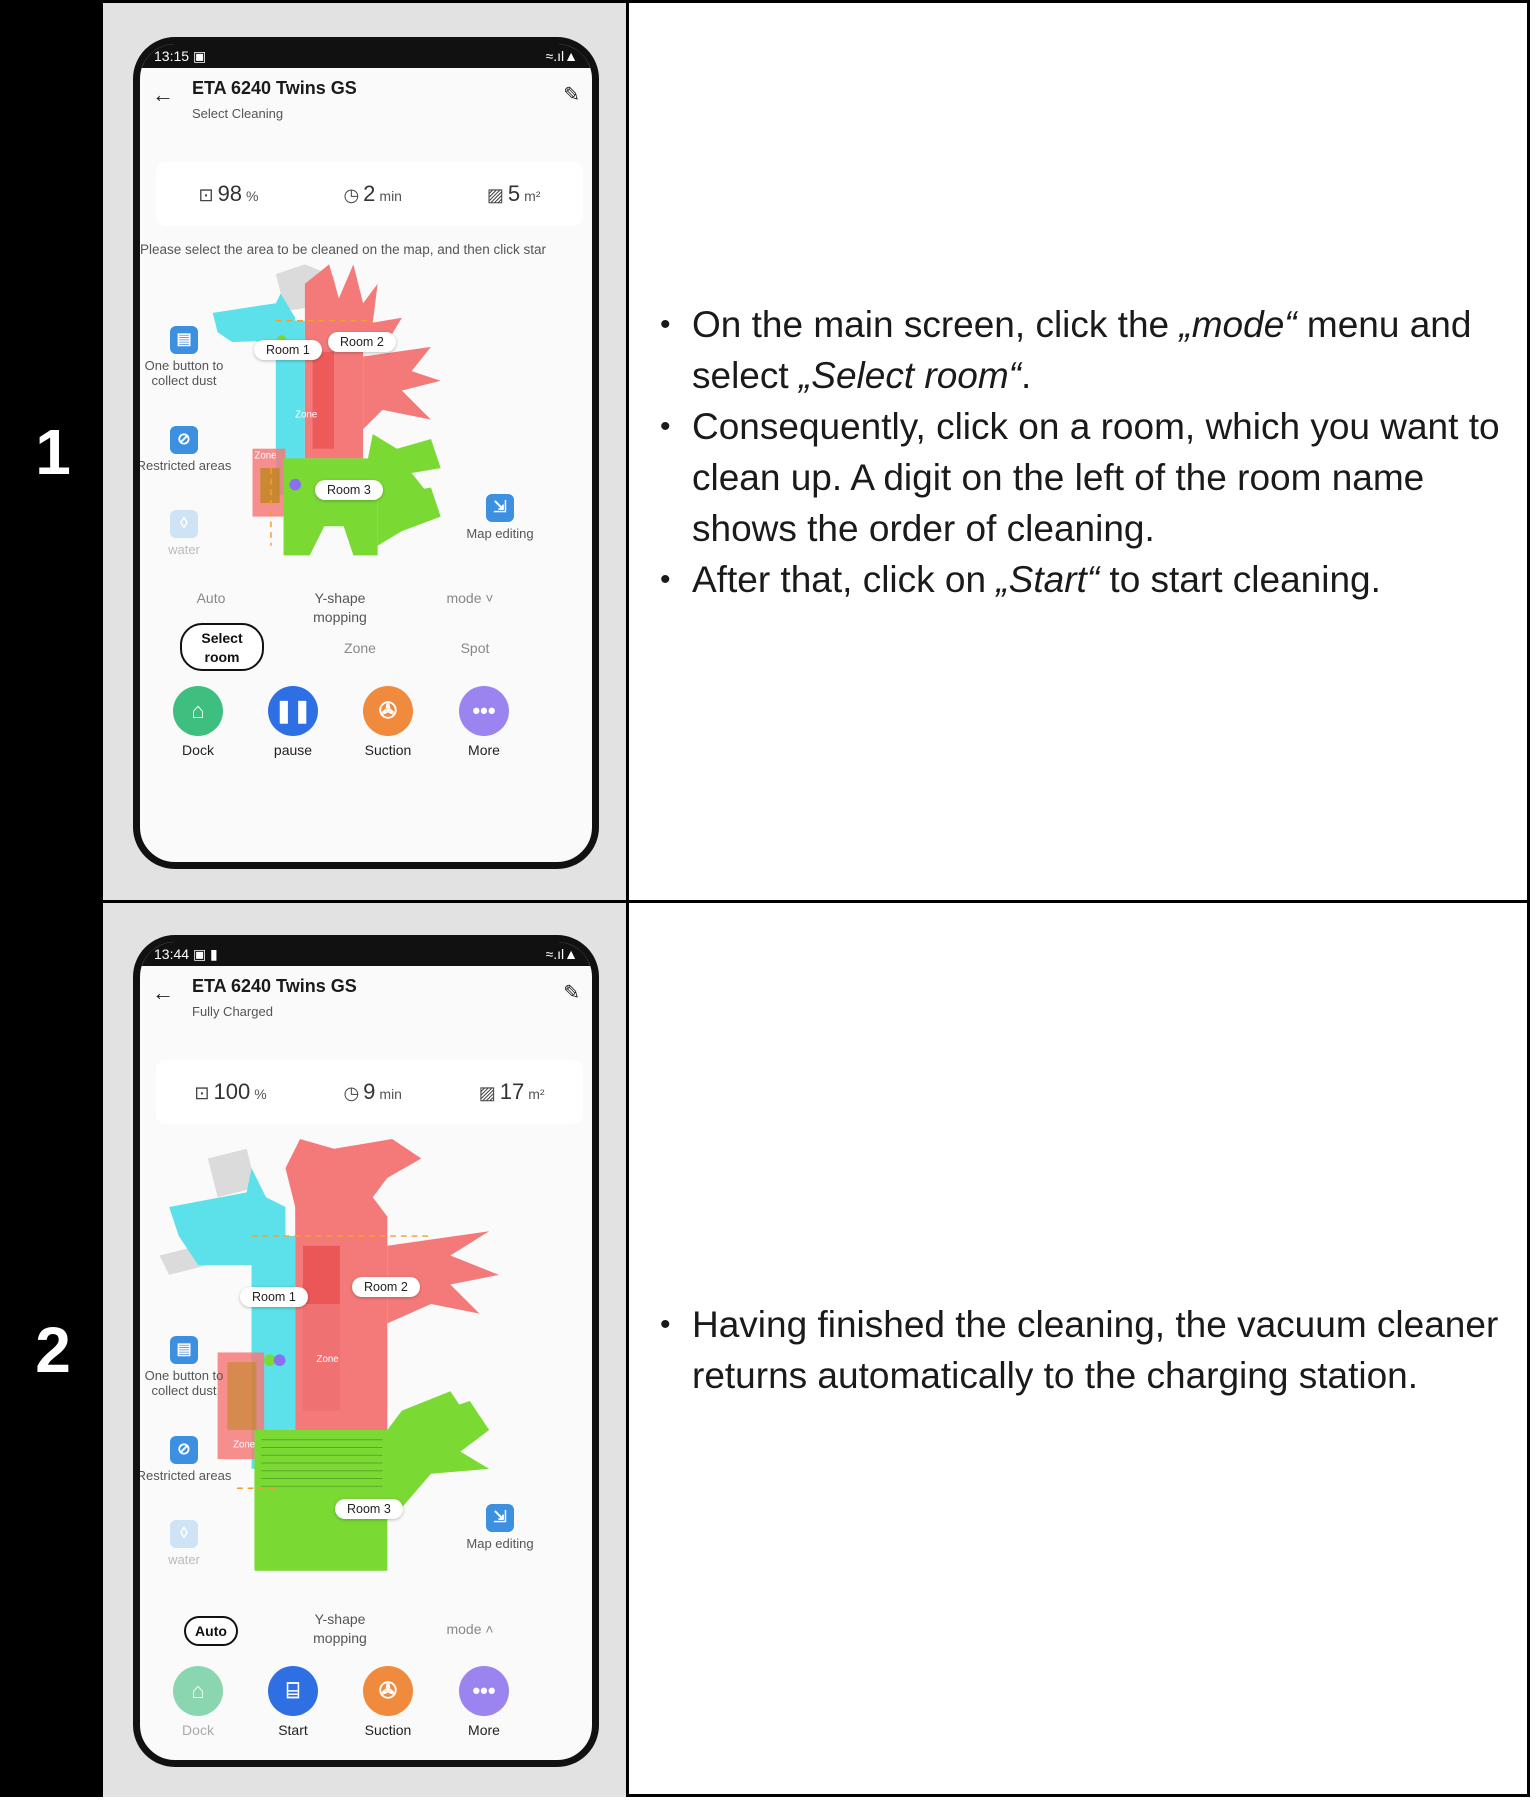 The height and width of the screenshot is (1801, 1537). What do you see at coordinates (199, 56) in the screenshot?
I see `notification-icon: ▣` at bounding box center [199, 56].